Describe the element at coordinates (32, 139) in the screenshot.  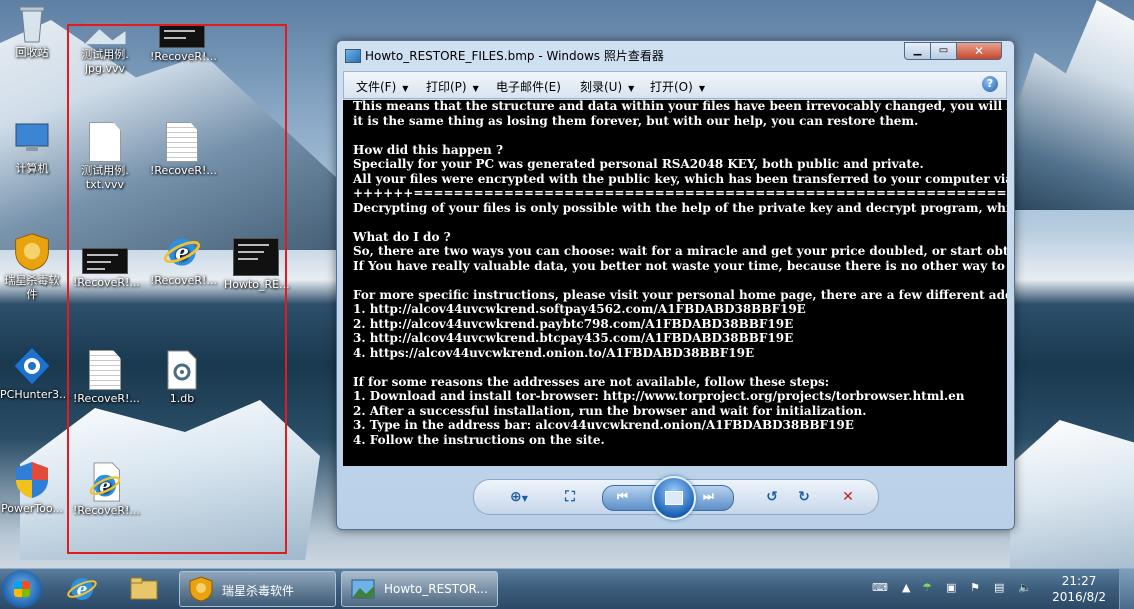
I see `computer-icon` at that location.